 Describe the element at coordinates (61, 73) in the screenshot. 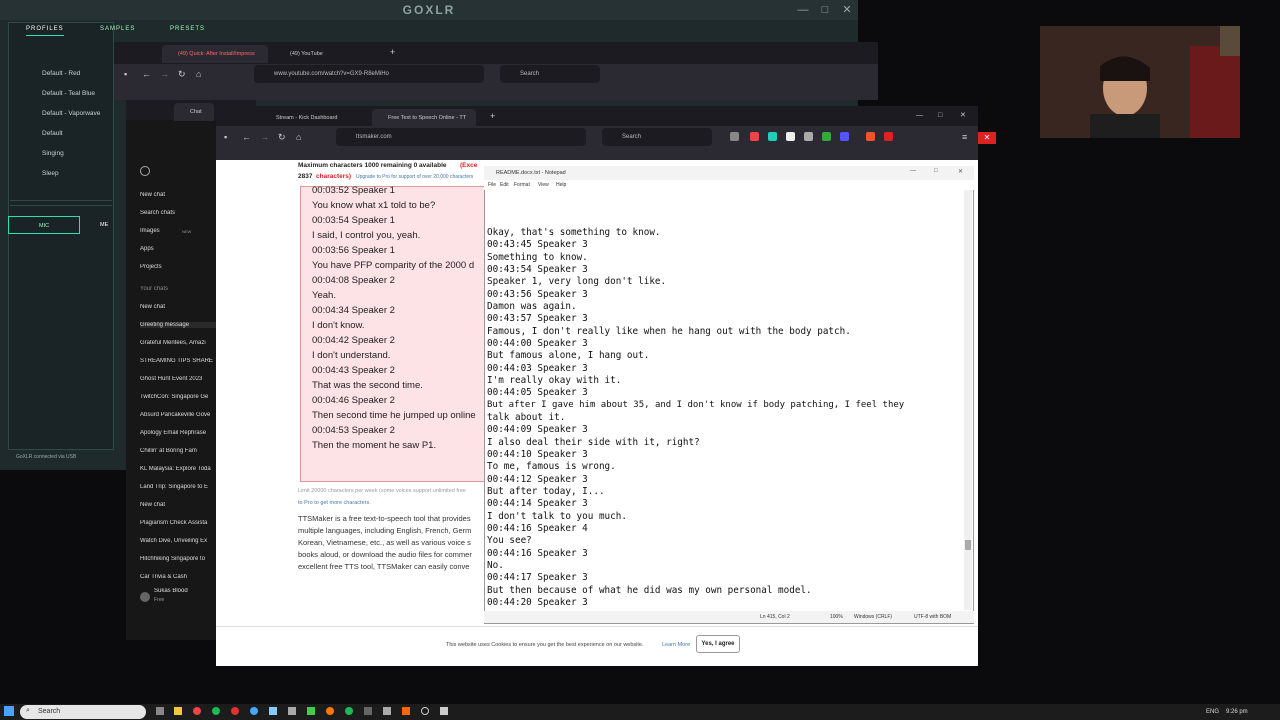

I see `profile-item: Default - Red` at that location.